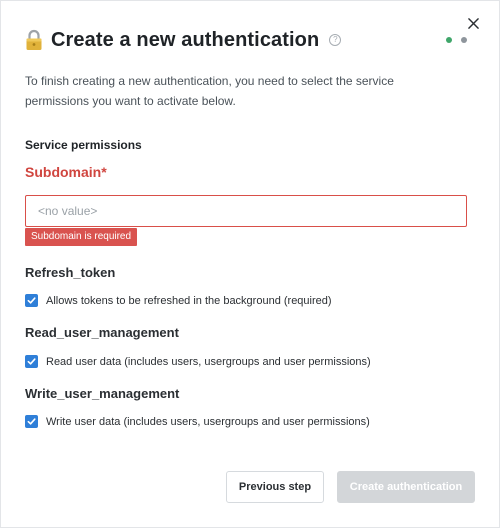  I want to click on step-indicator, so click(456, 40).